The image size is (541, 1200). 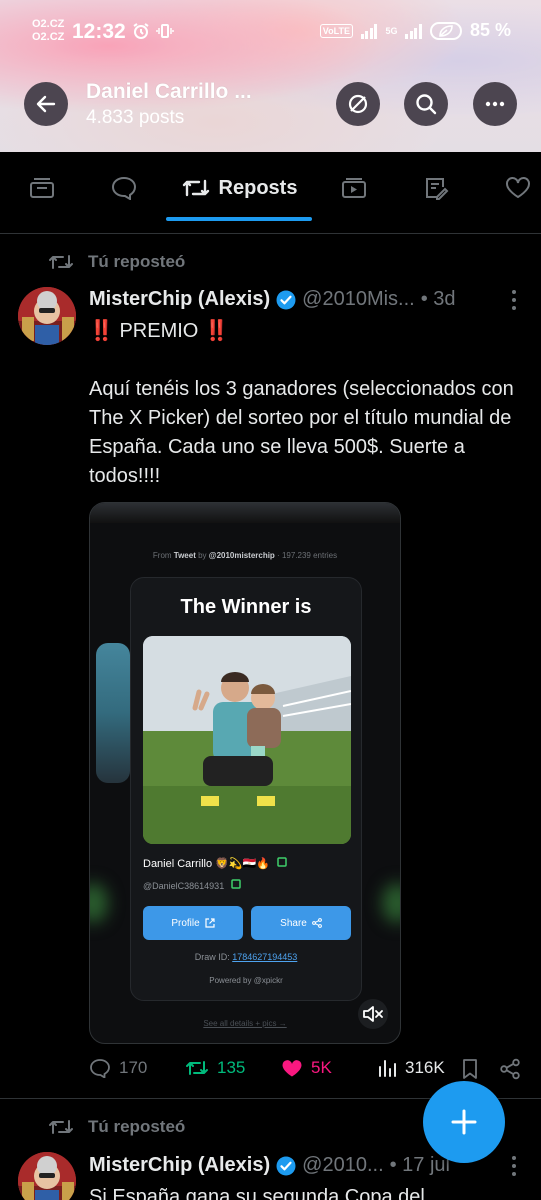 I want to click on winner-handle: @DanielC38614931, so click(x=192, y=884).